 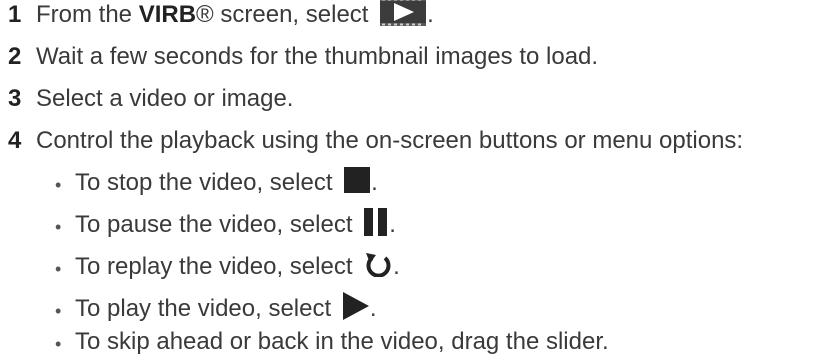 What do you see at coordinates (165, 98) in the screenshot?
I see `step-text: Select a video or image.` at bounding box center [165, 98].